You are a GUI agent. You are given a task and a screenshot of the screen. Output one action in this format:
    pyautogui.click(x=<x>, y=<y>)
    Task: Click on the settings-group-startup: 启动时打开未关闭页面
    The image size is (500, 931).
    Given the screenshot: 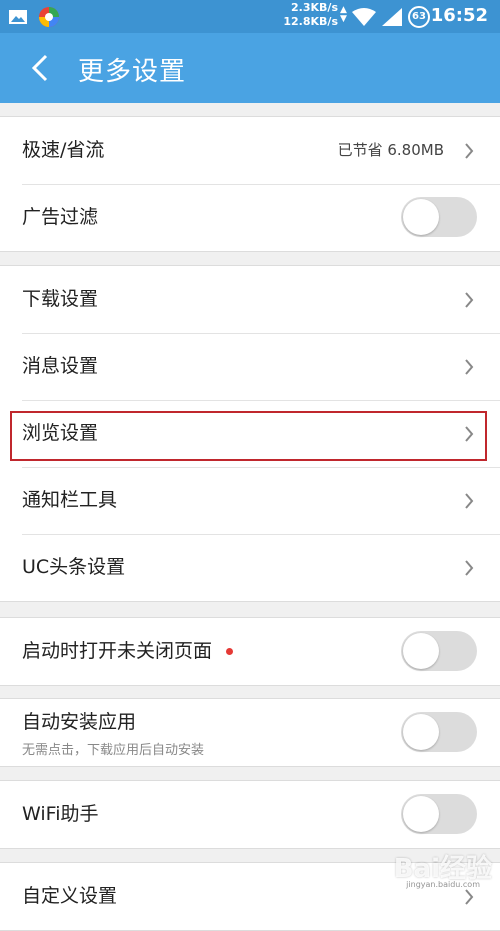 What is the action you would take?
    pyautogui.click(x=250, y=651)
    